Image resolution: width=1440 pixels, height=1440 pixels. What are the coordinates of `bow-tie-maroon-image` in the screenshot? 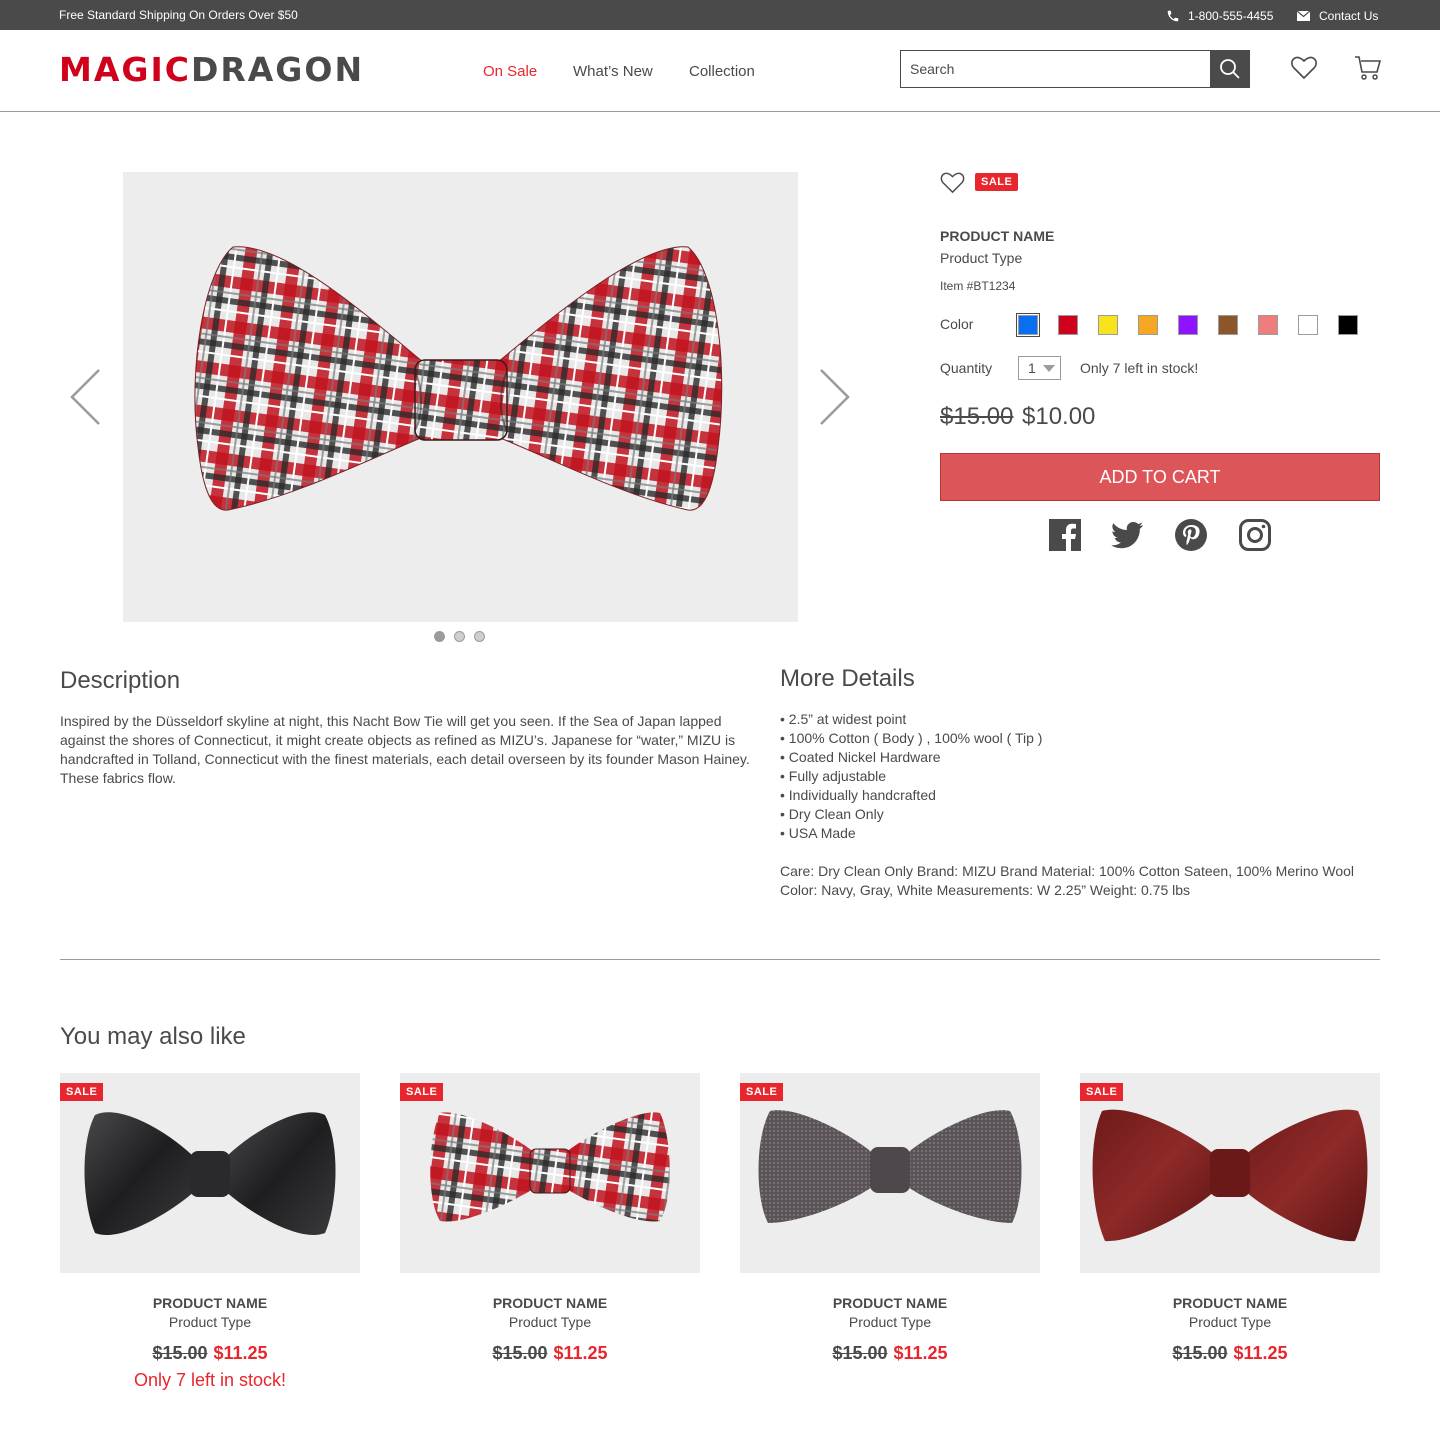 It's located at (1230, 1175).